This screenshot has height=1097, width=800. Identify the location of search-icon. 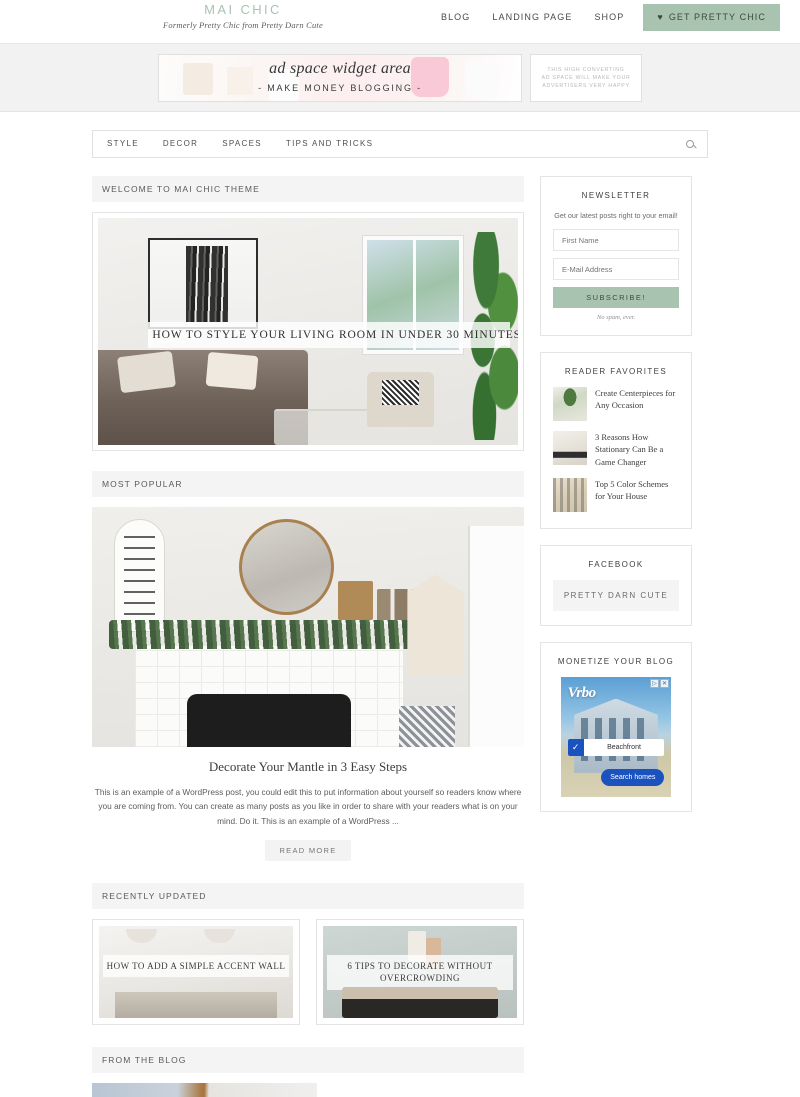
(690, 144).